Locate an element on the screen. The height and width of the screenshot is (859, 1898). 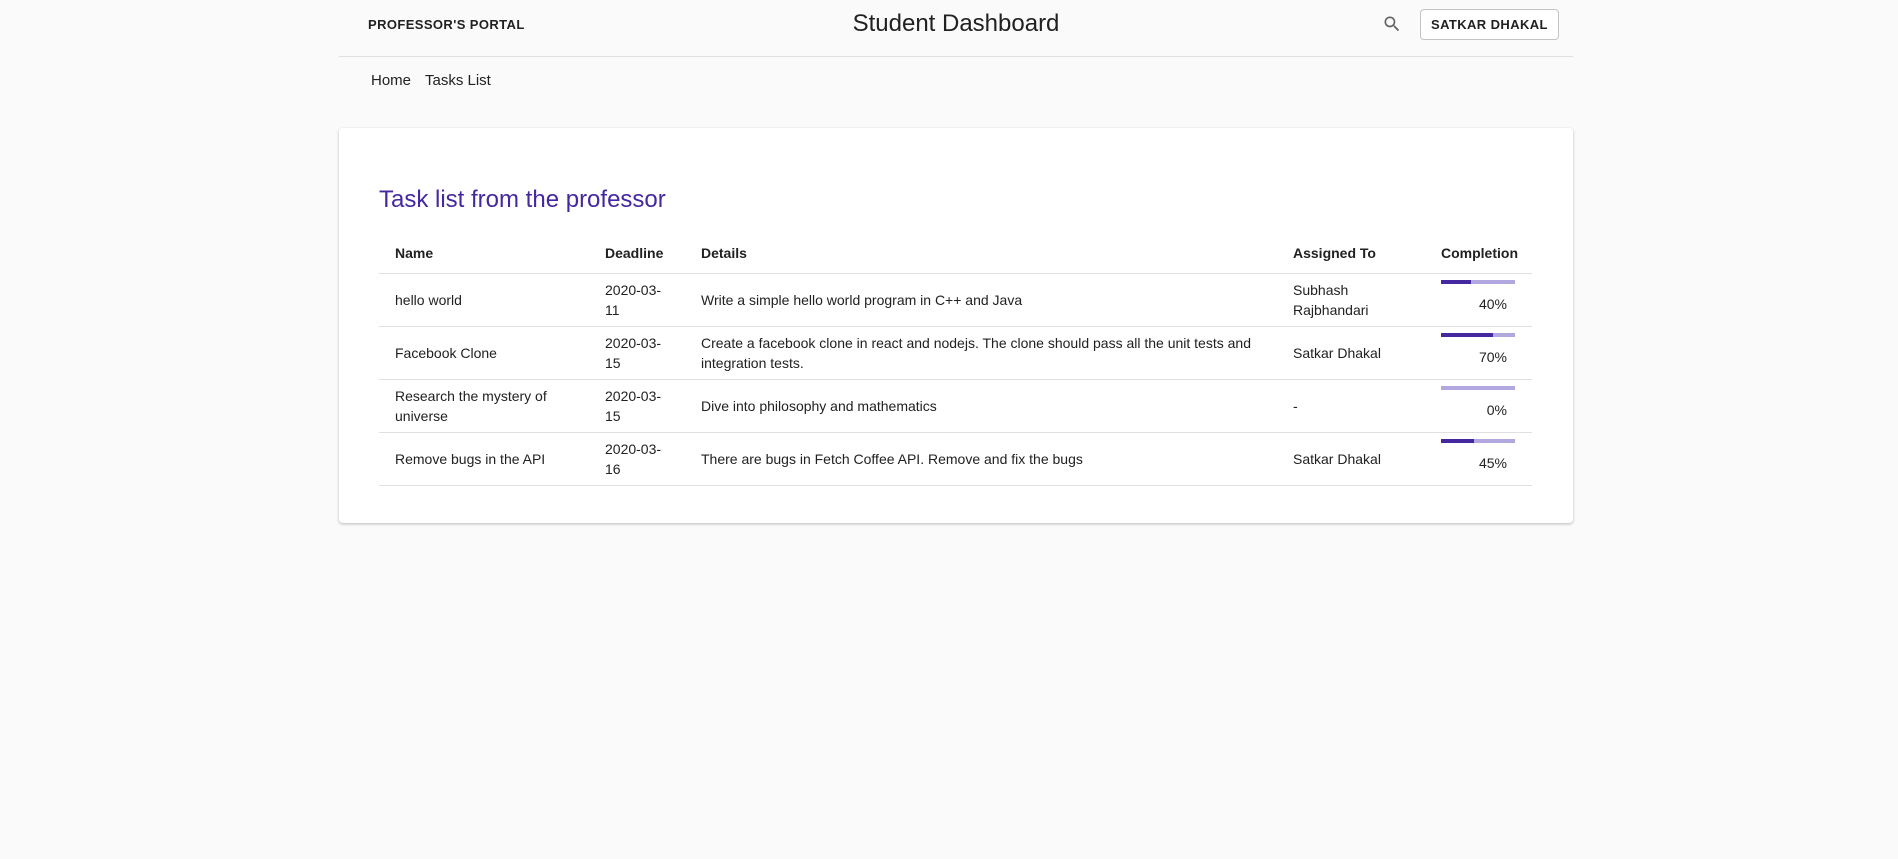
search-button is located at coordinates (1392, 24).